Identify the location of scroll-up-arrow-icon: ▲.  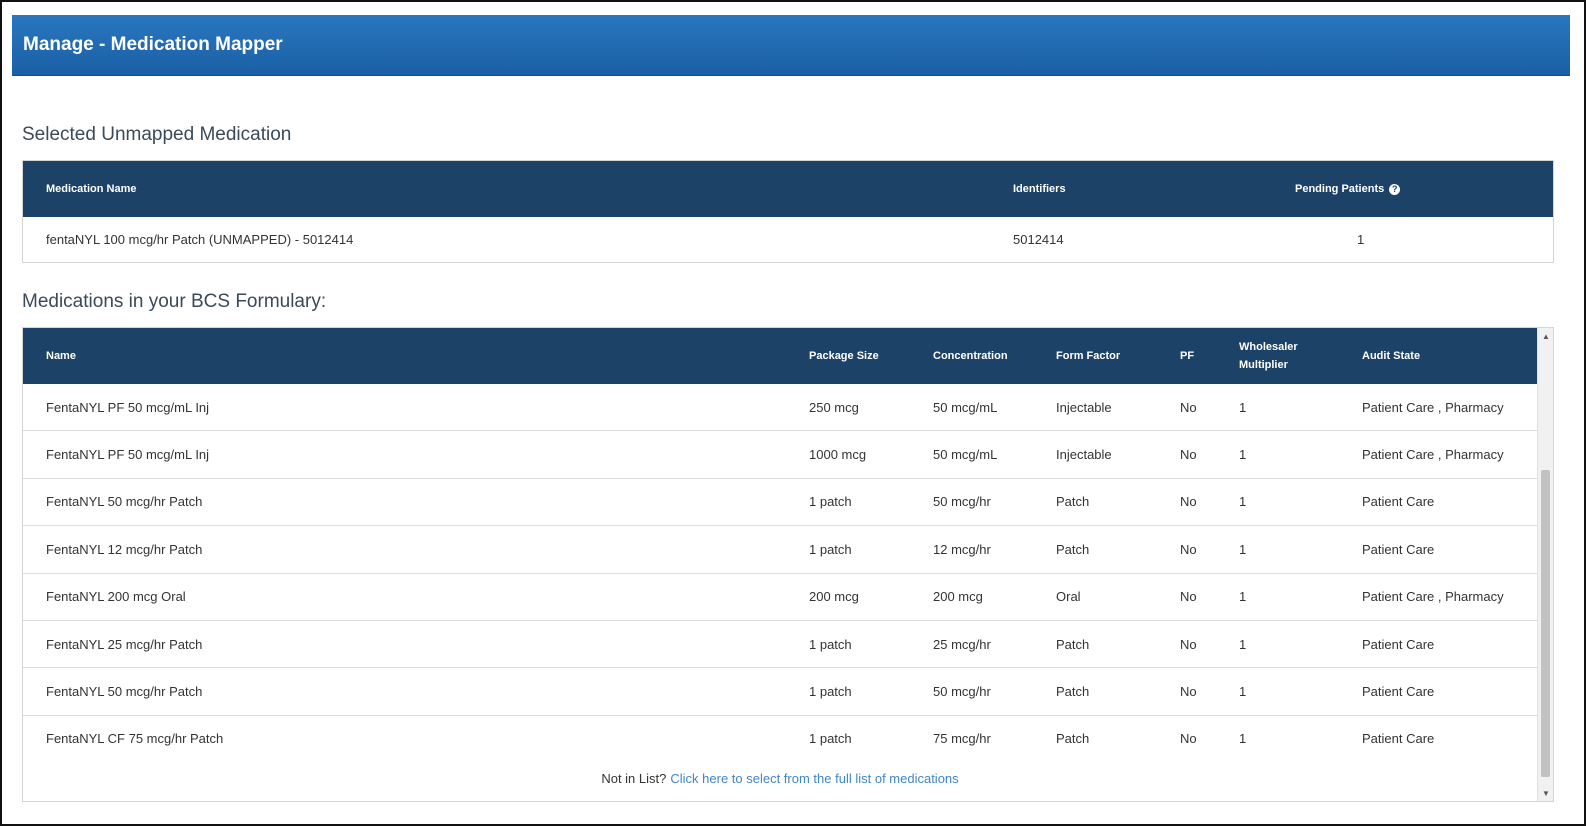
(1545, 336).